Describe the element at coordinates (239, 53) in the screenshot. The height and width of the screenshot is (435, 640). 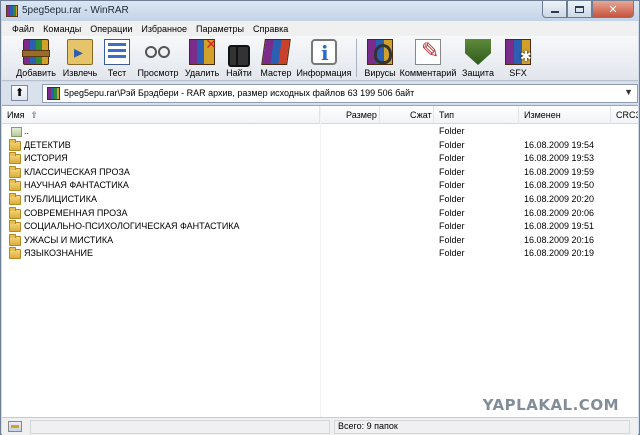
I see `find-icon` at that location.